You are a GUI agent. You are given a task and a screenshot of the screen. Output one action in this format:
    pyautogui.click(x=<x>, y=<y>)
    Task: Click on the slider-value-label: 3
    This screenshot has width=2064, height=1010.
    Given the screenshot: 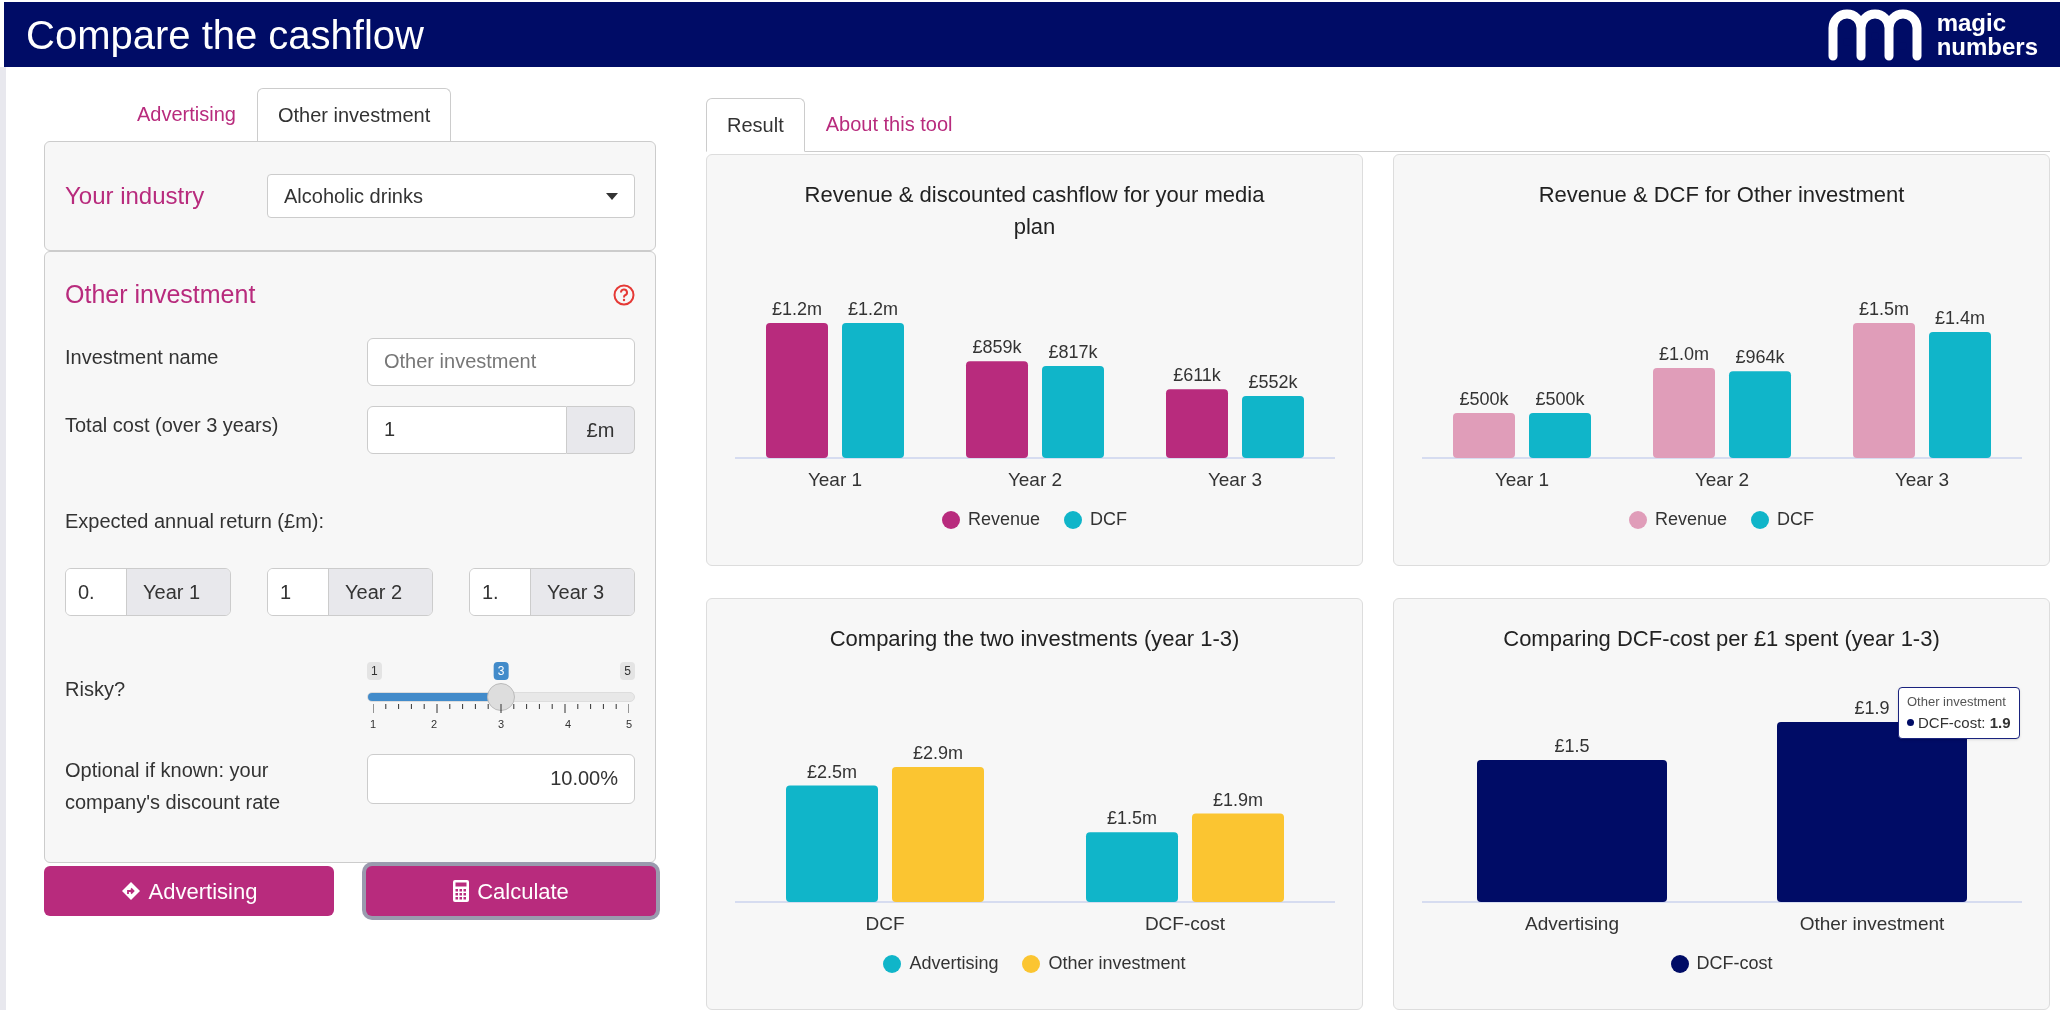 What is the action you would take?
    pyautogui.click(x=501, y=670)
    